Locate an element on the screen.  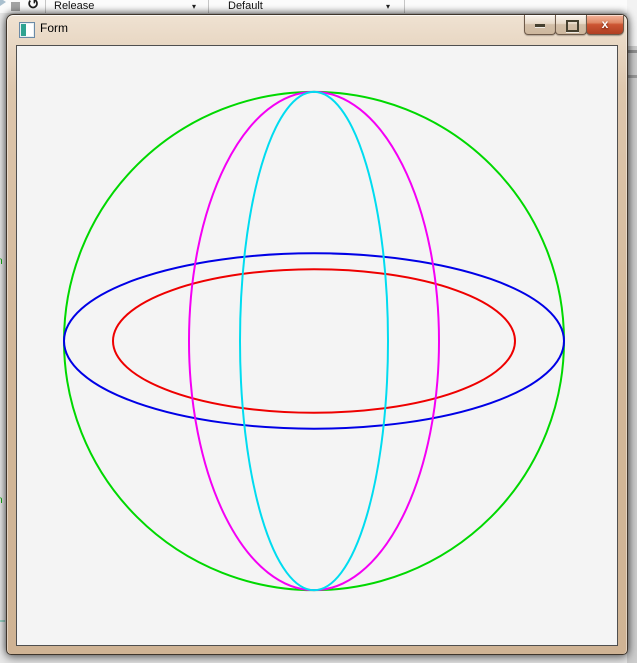
ide-toolbar: ↺ Release ▾ Default ▾ is located at coordinates (313, 6).